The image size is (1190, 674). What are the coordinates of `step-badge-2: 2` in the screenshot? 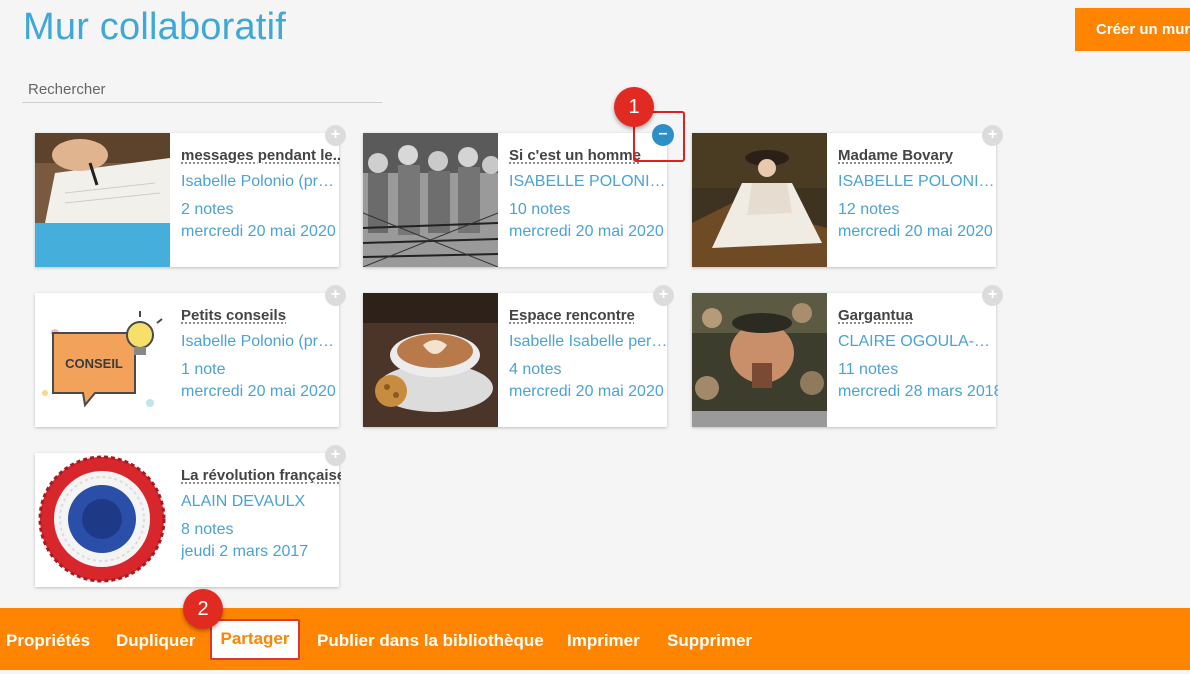 It's located at (203, 609).